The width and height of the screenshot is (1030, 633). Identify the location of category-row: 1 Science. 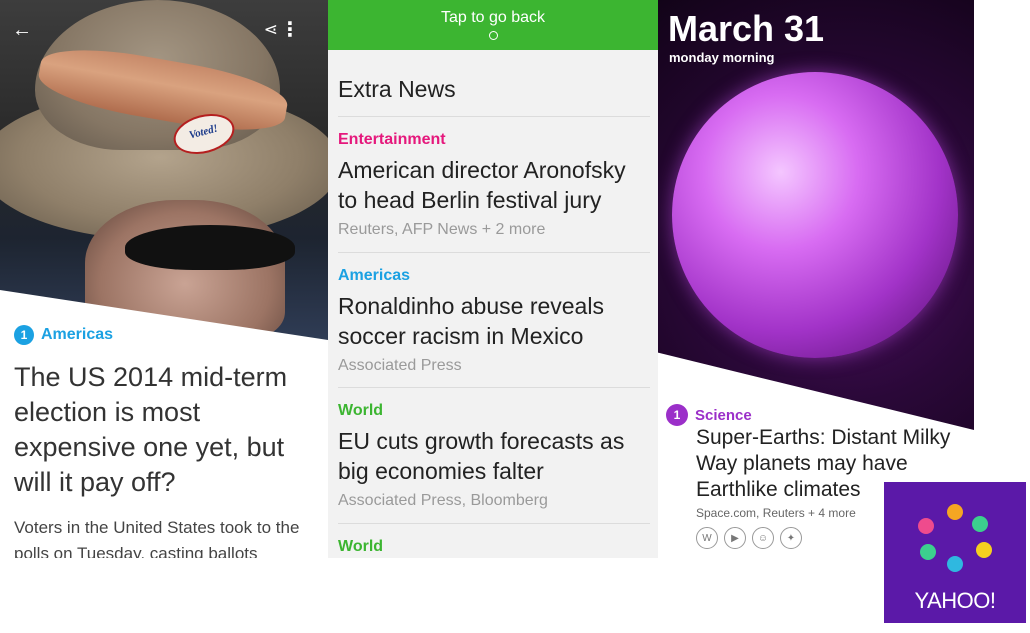
(709, 415).